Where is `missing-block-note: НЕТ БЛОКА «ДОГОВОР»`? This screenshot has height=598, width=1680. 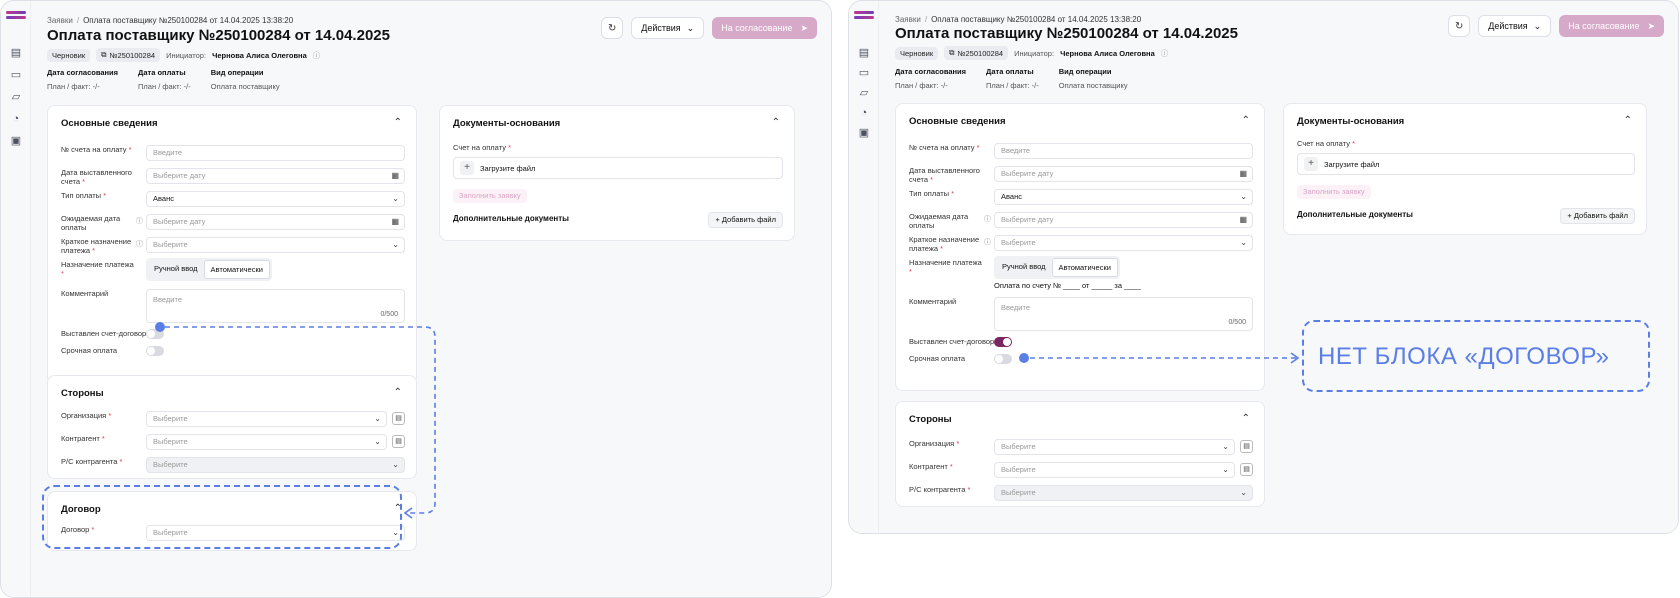
missing-block-note: НЕТ БЛОКА «ДОГОВОР» is located at coordinates (1464, 356).